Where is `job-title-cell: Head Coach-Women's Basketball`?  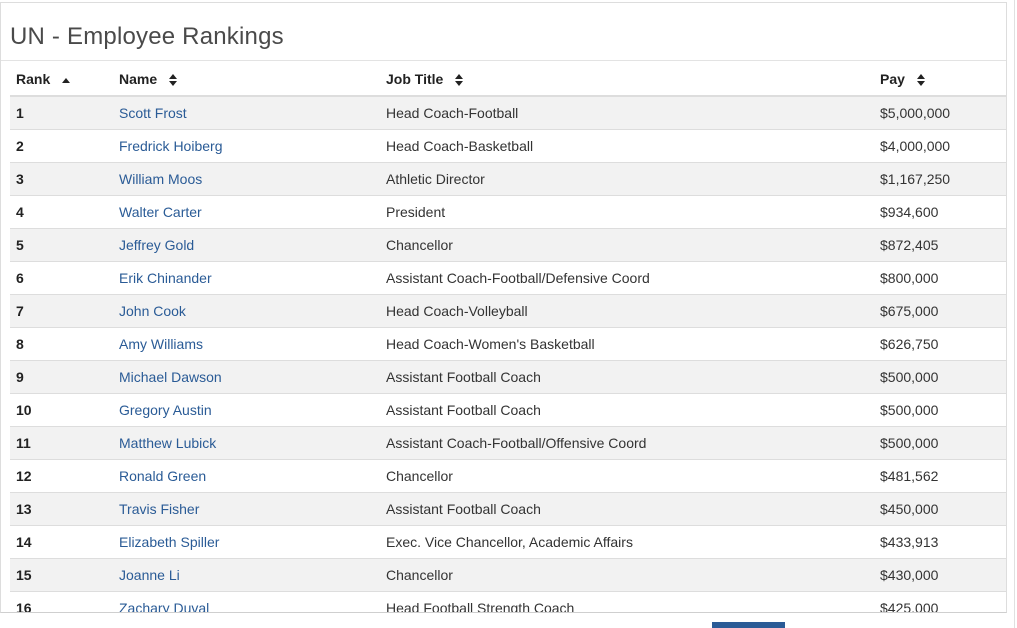
job-title-cell: Head Coach-Women's Basketball is located at coordinates (627, 344).